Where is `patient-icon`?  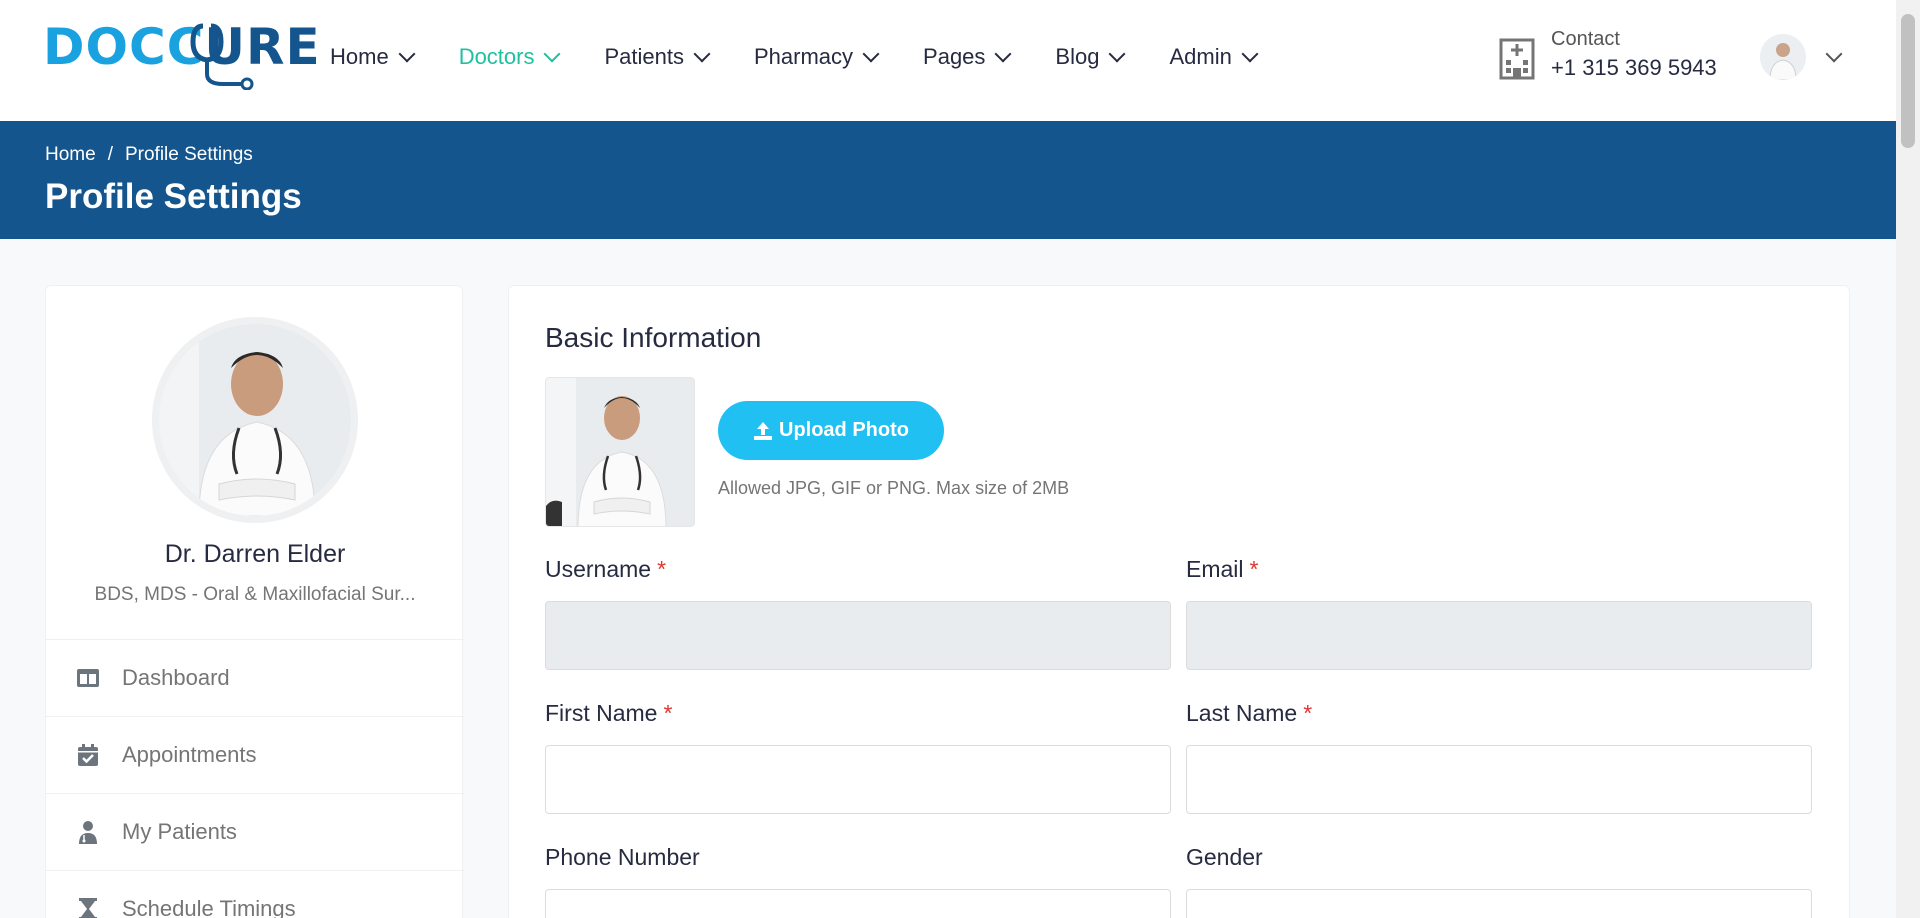
patient-icon is located at coordinates (88, 832).